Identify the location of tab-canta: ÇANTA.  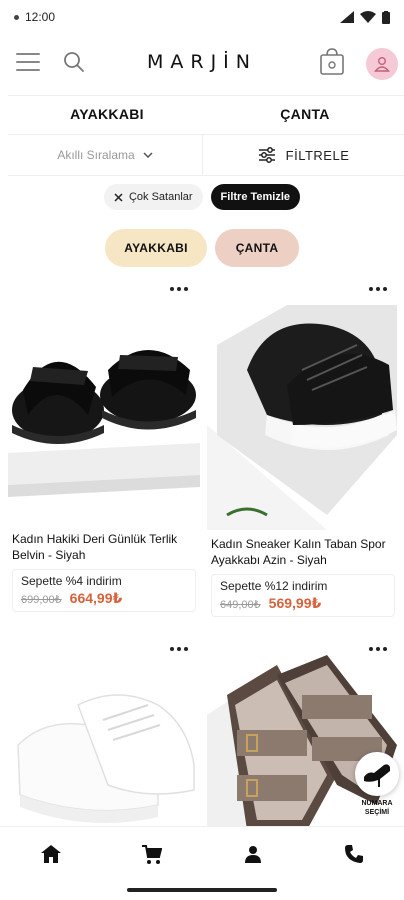
(305, 114).